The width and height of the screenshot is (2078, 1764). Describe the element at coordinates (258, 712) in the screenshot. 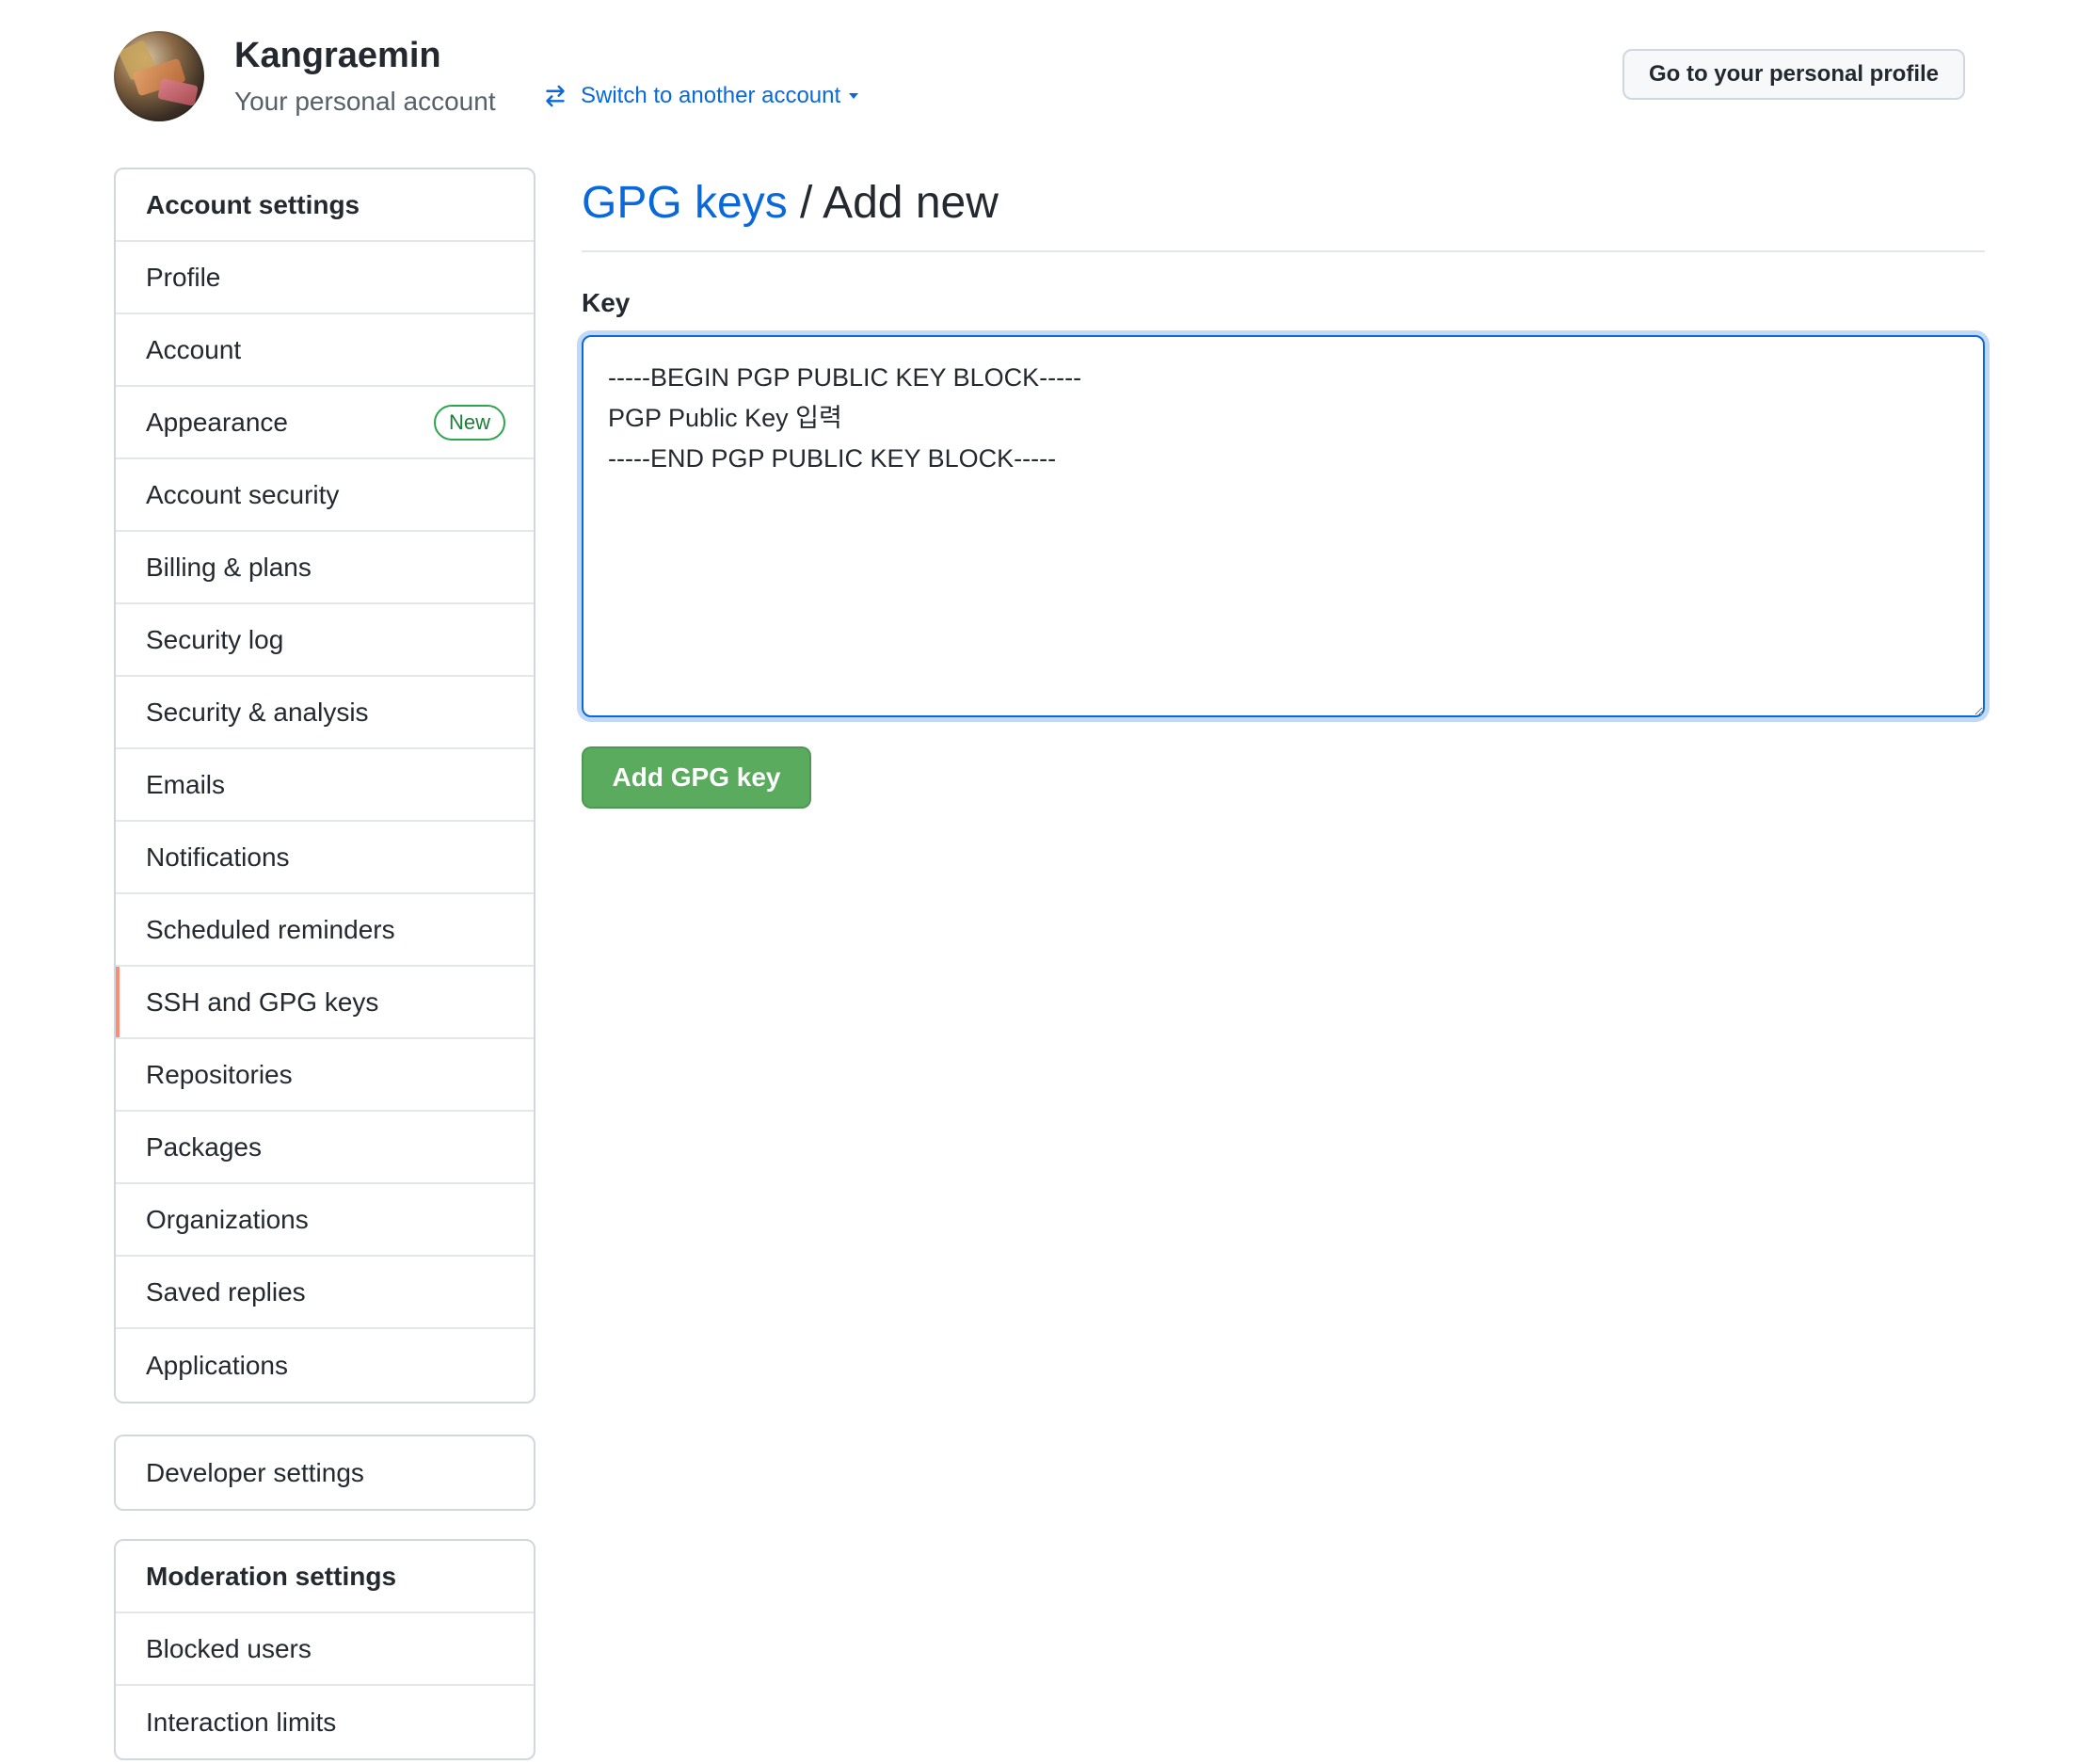

I see `sidebar-item-label: Security & analysis` at that location.